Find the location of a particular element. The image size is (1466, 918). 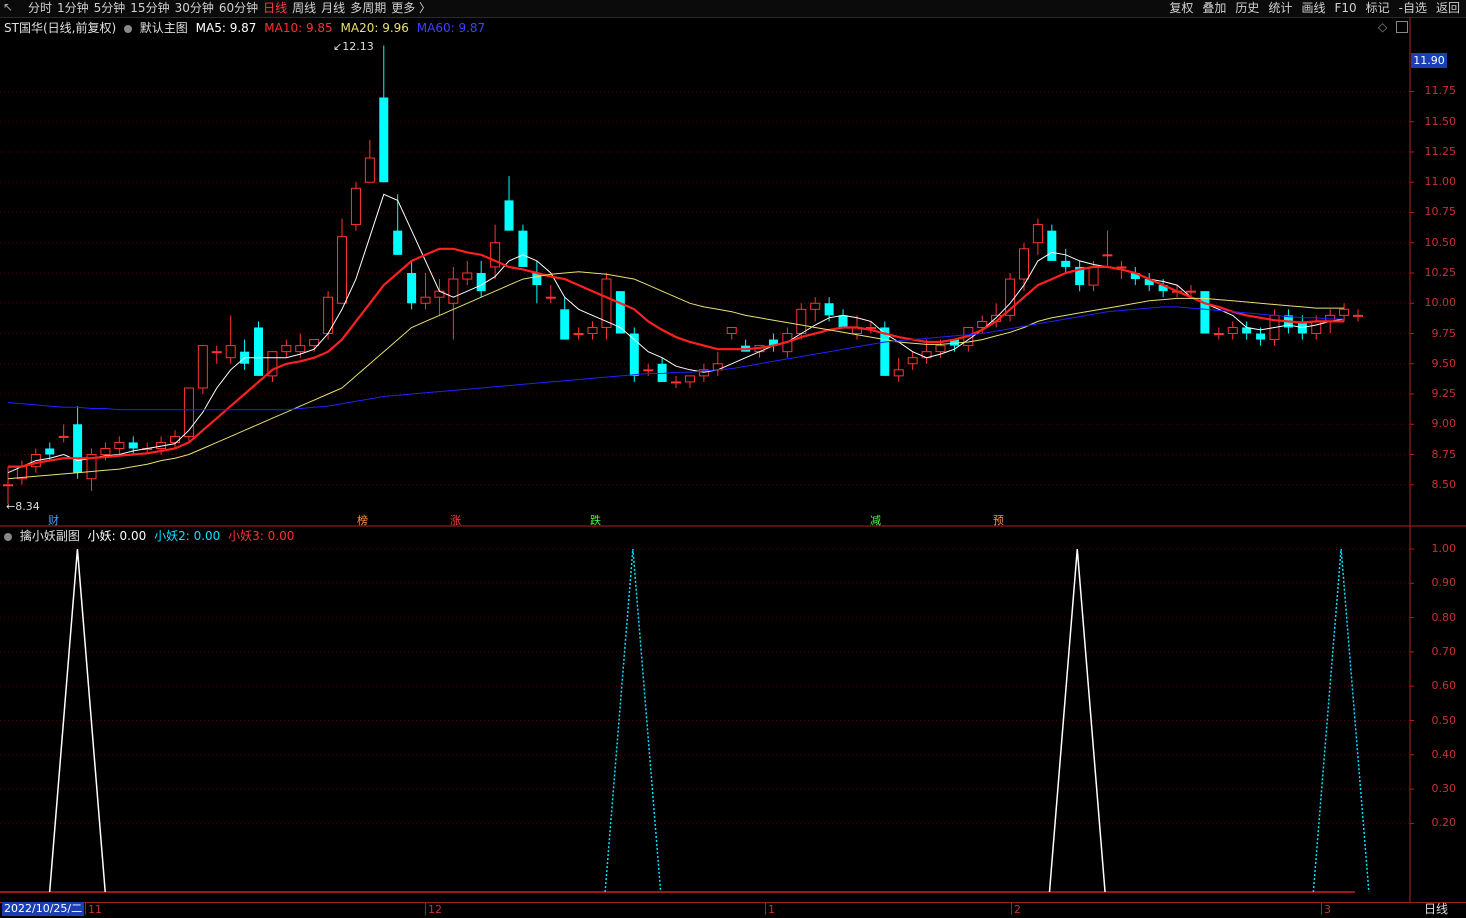

date-label: 2 is located at coordinates (1017, 909).